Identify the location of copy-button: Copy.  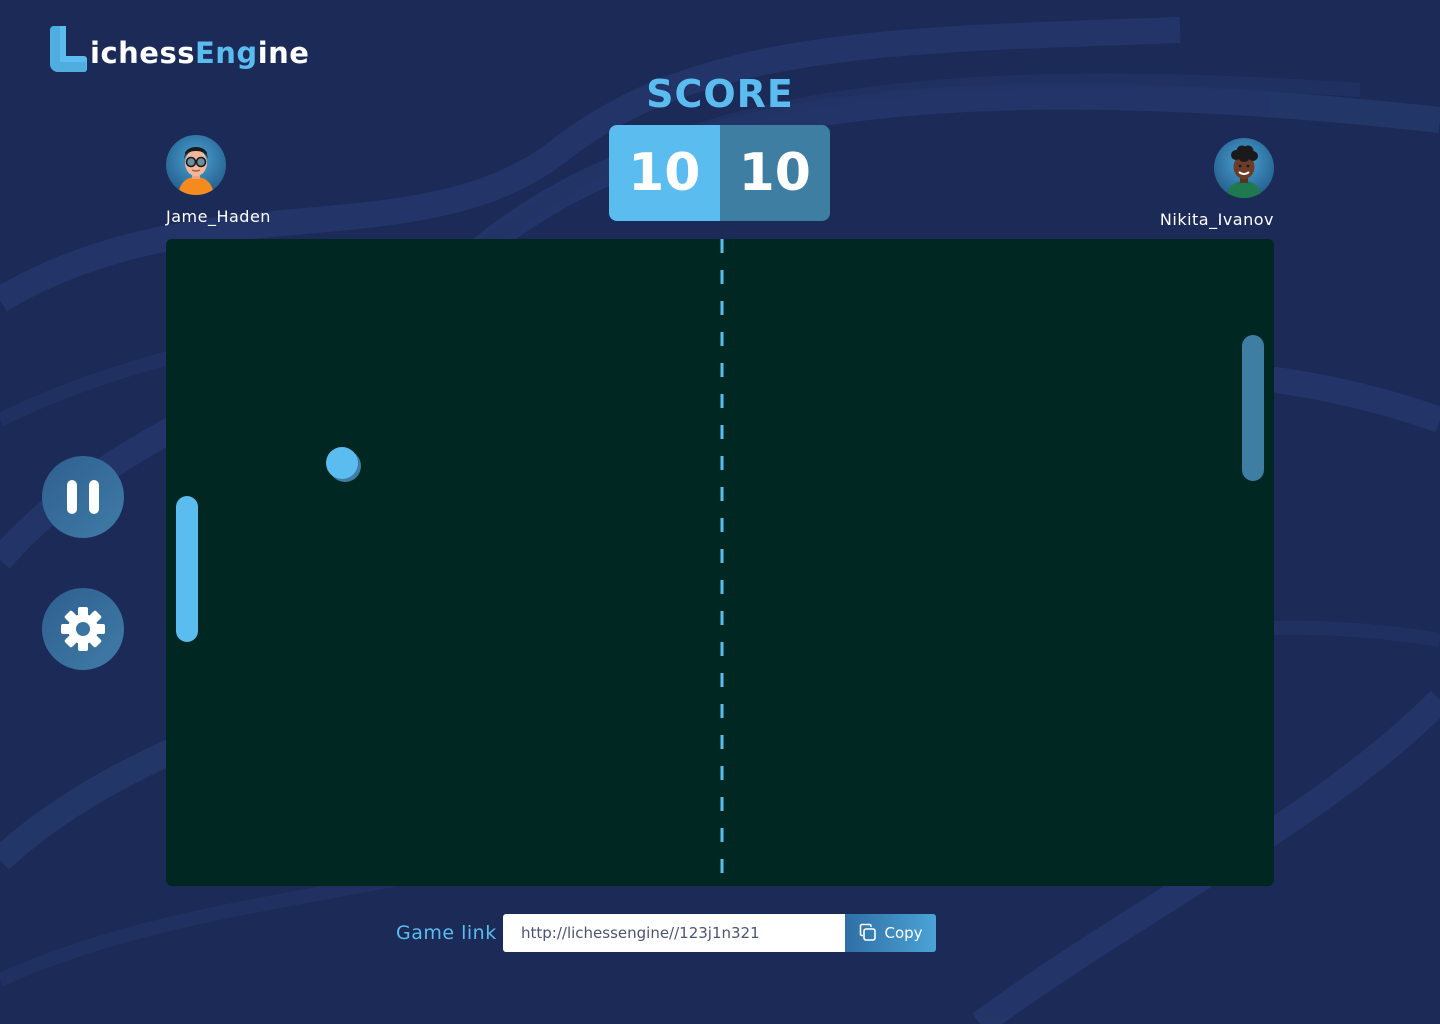
(890, 933).